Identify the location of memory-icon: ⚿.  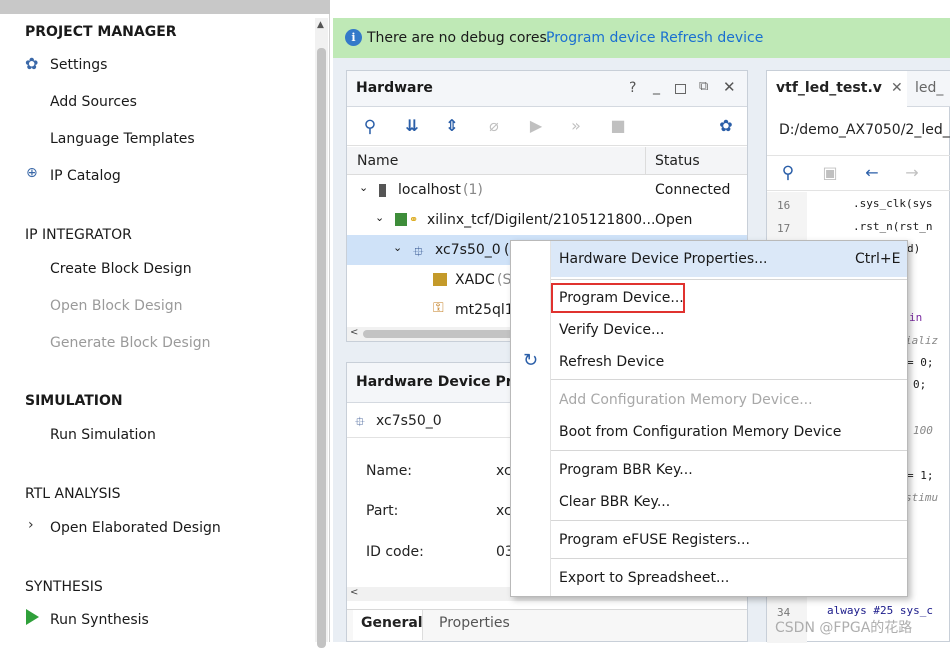
(438, 308).